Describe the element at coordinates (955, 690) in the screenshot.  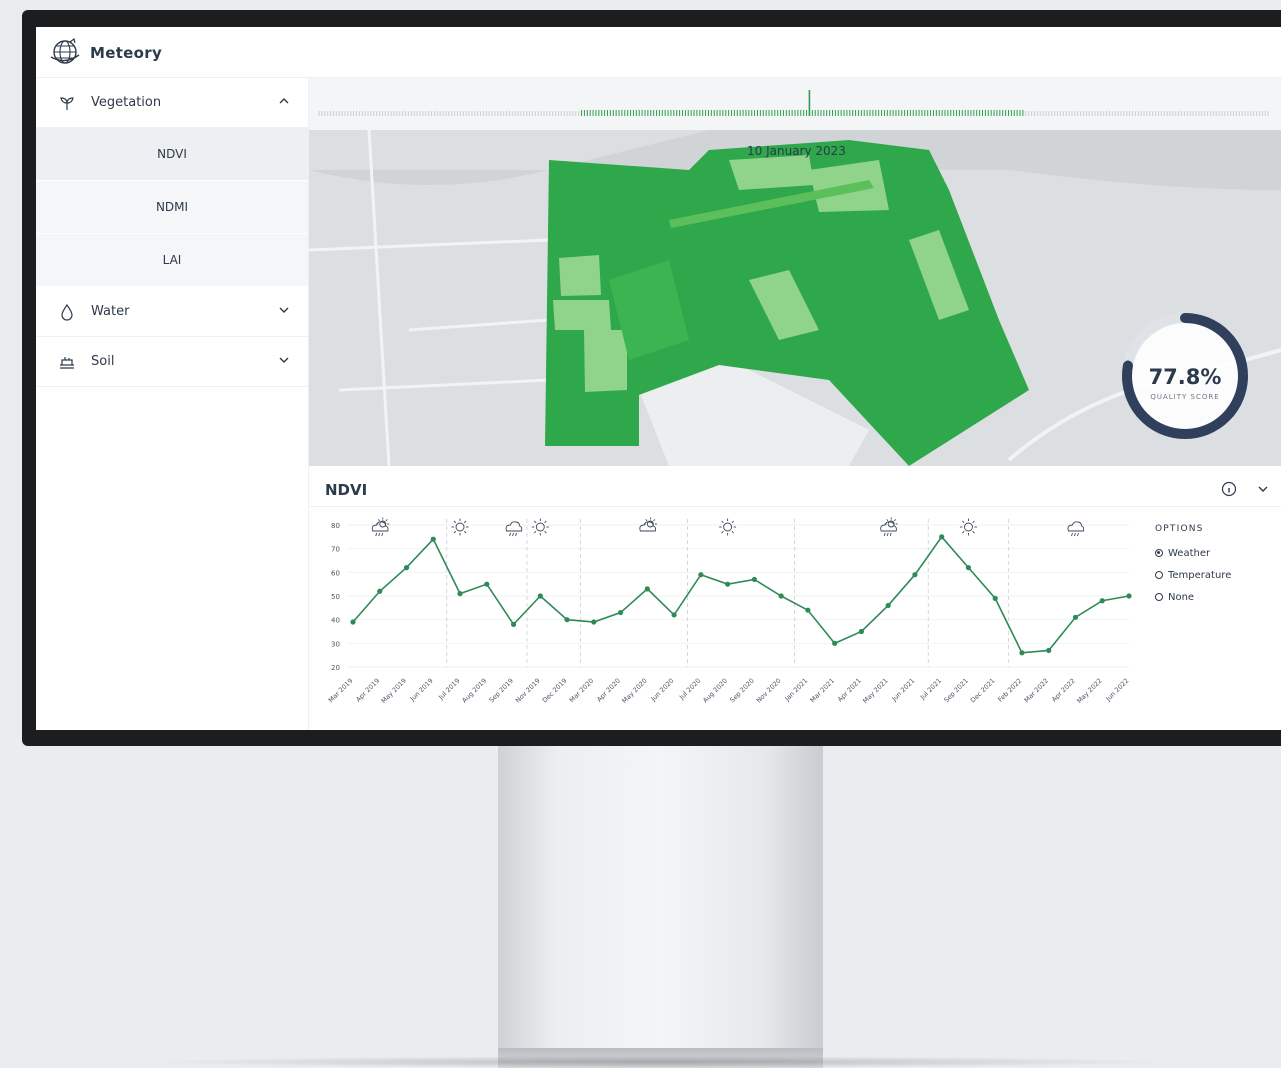
I see `x-tick-label: Sep 2021` at that location.